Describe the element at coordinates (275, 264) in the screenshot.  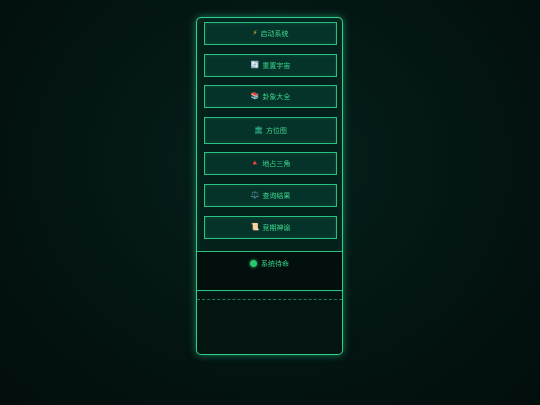
I see `status-label: 系统待命` at that location.